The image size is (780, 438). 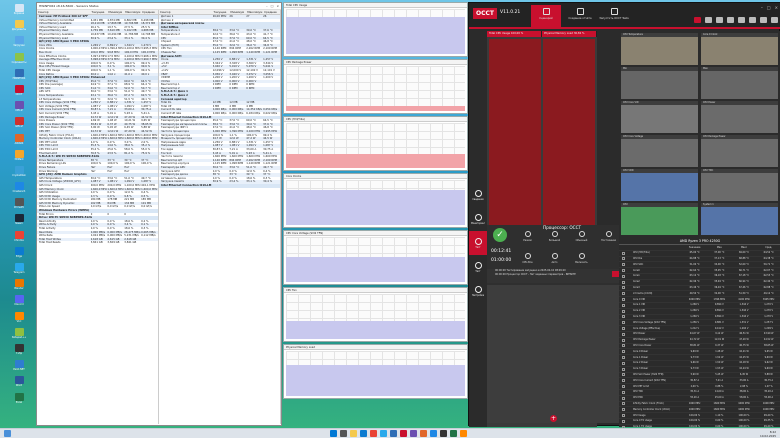 I want to click on test-option: Включить, so click(x=581, y=261).